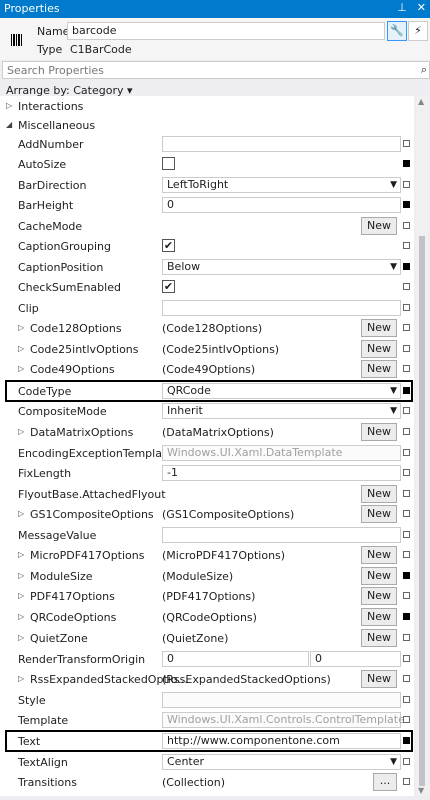 This screenshot has height=800, width=430. What do you see at coordinates (207, 226) in the screenshot?
I see `prop-cachemode: CacheMode New` at bounding box center [207, 226].